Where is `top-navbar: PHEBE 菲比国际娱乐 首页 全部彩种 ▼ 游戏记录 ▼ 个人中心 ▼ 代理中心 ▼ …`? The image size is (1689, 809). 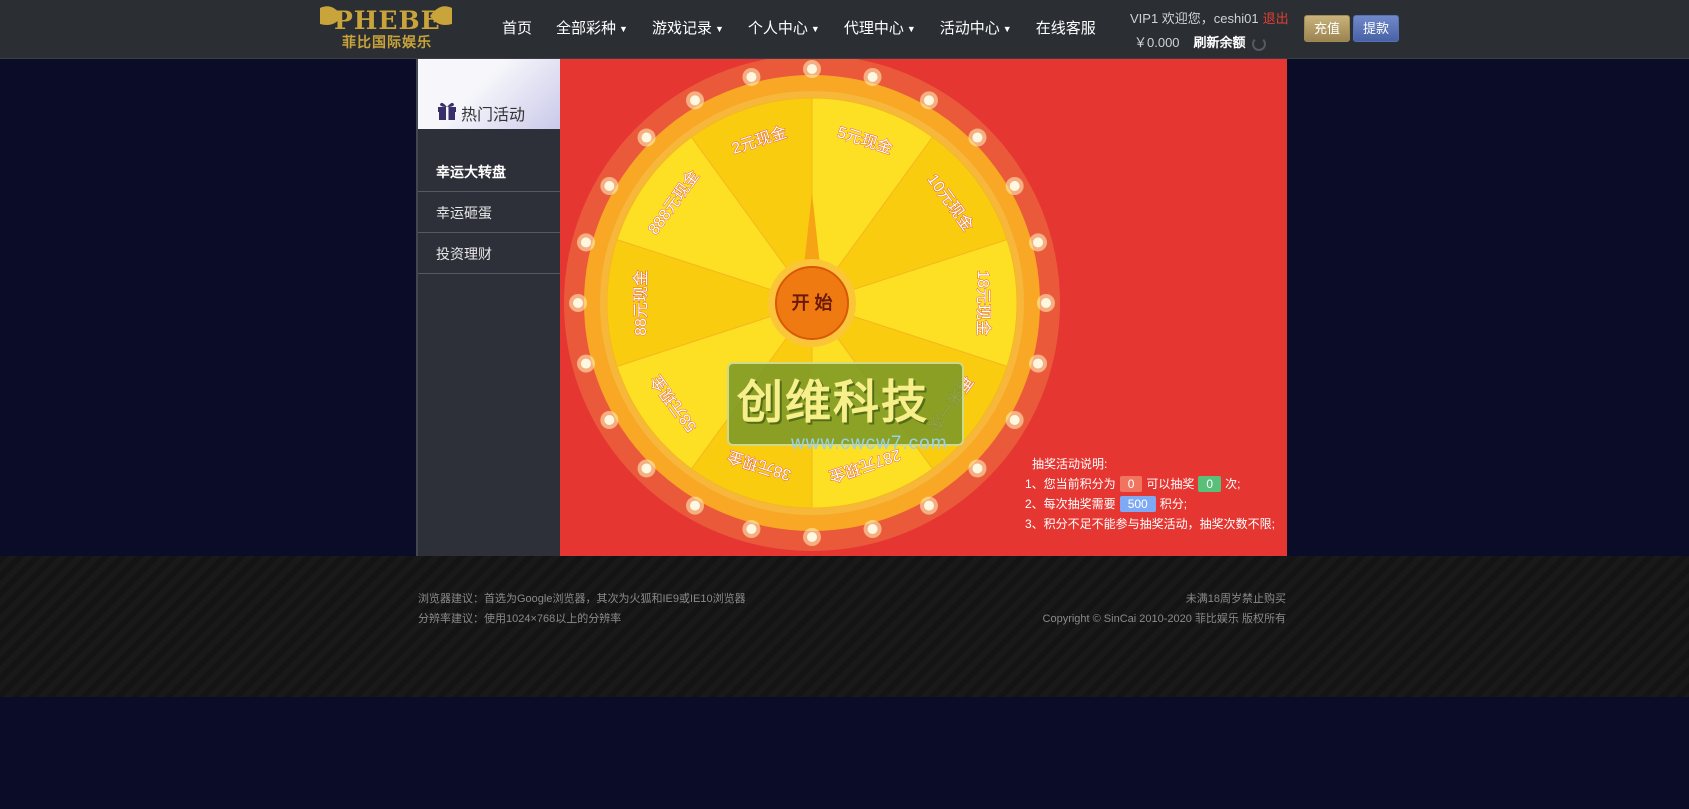 top-navbar: PHEBE 菲比国际娱乐 首页 全部彩种 ▼ 游戏记录 ▼ 个人中心 ▼ 代理中心 ▼ … is located at coordinates (844, 29).